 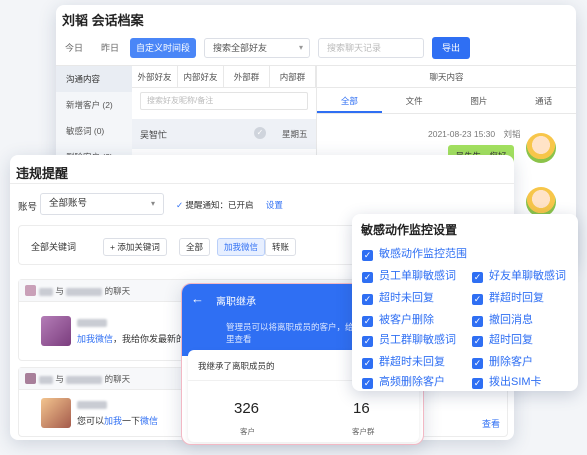 I want to click on checkbox-label: 好友单聊敏感词, so click(x=527, y=276).